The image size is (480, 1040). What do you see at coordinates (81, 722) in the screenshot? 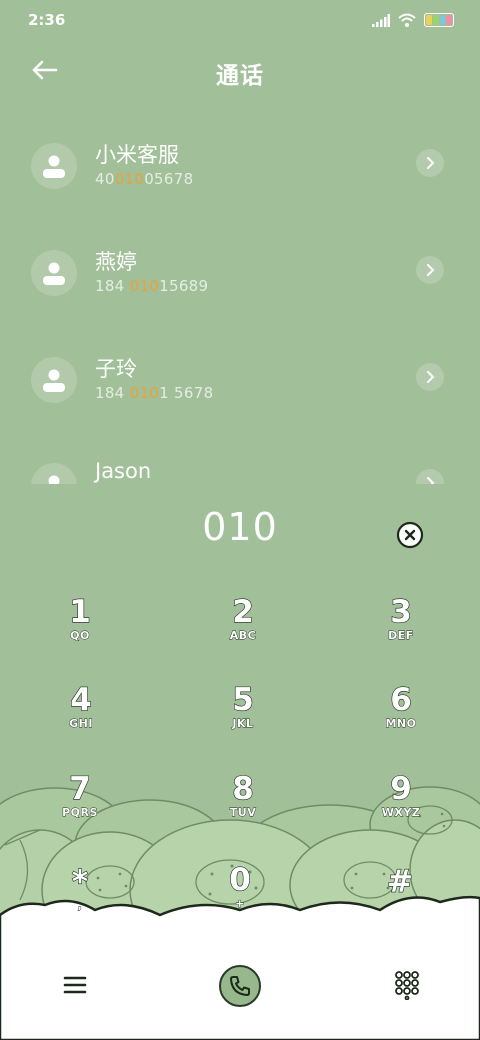
I see `key-4: 4 GHI` at bounding box center [81, 722].